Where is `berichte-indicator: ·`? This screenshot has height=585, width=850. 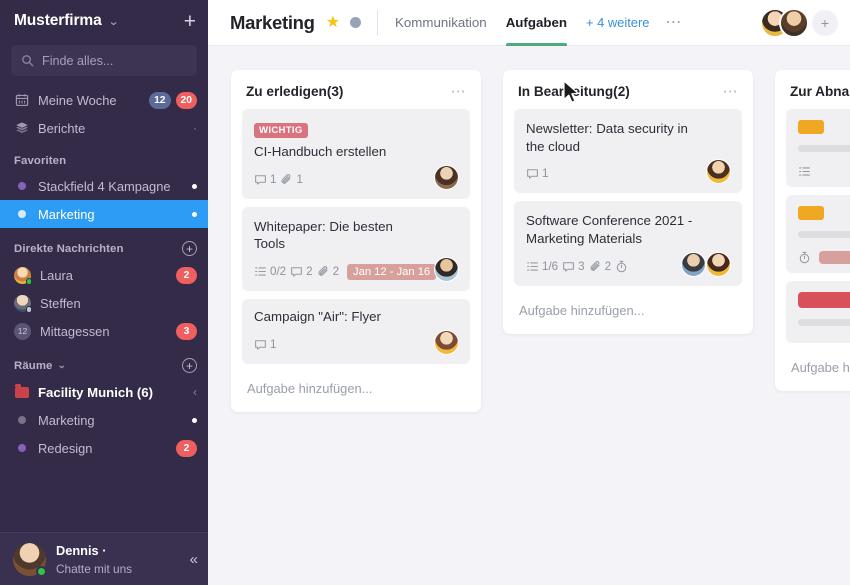
berichte-indicator: · is located at coordinates (195, 128).